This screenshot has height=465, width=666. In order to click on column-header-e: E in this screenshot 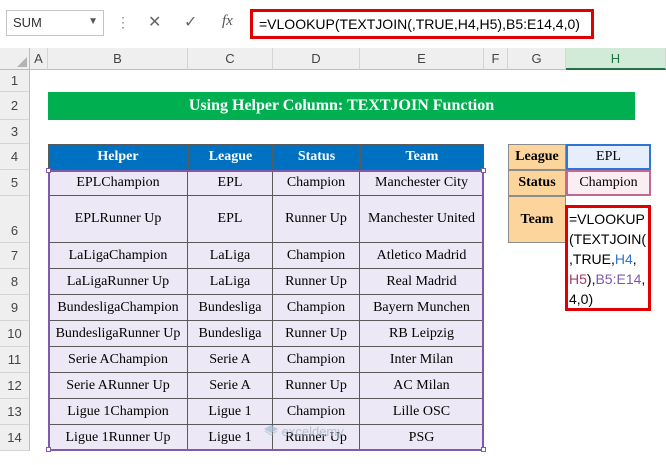, I will do `click(422, 59)`.